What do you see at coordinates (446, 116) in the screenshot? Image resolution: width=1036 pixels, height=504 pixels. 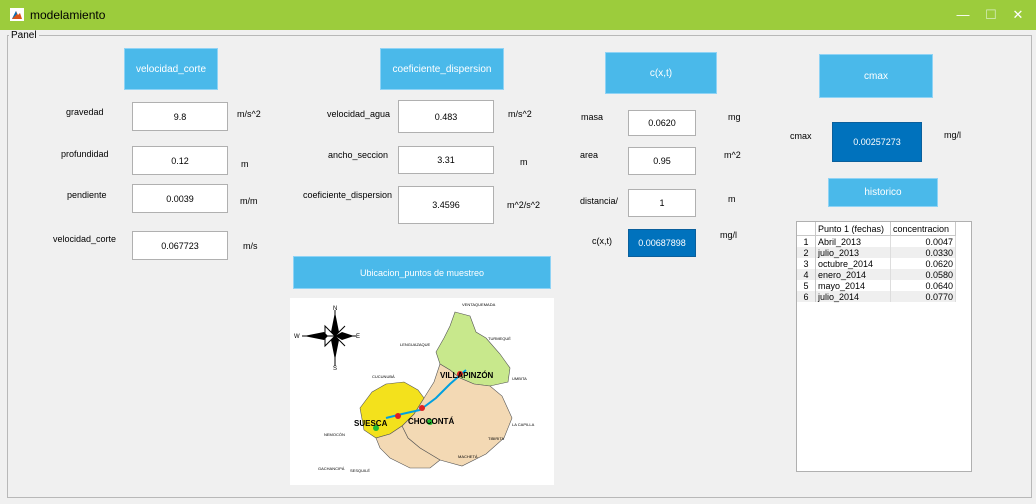 I see `velocidad-agua-field: 0.483` at bounding box center [446, 116].